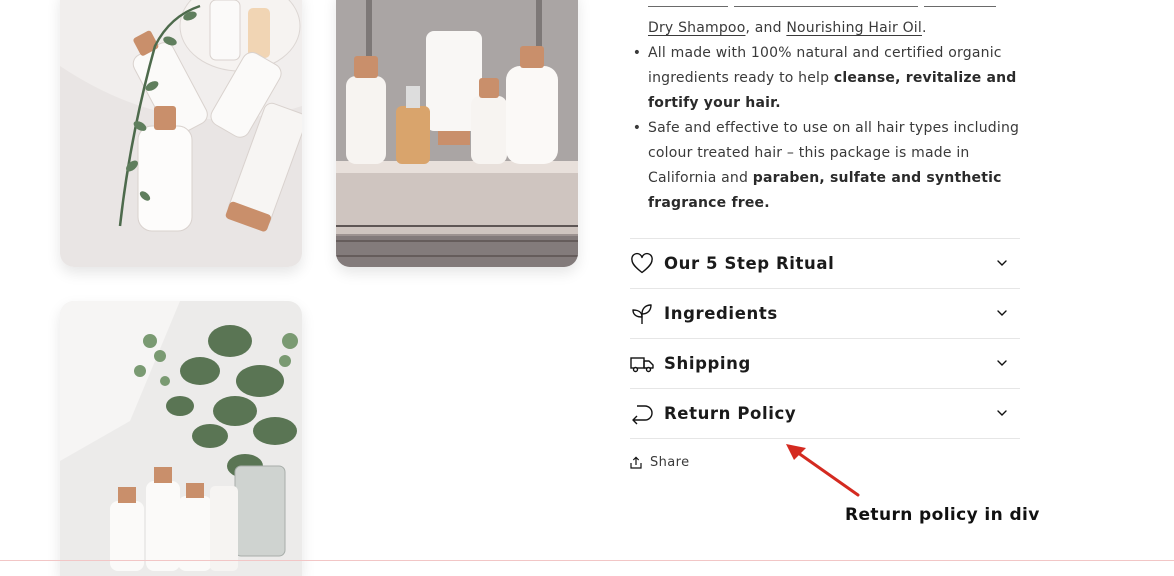 This screenshot has width=1174, height=576. I want to click on accordion-label: Ingredients, so click(721, 313).